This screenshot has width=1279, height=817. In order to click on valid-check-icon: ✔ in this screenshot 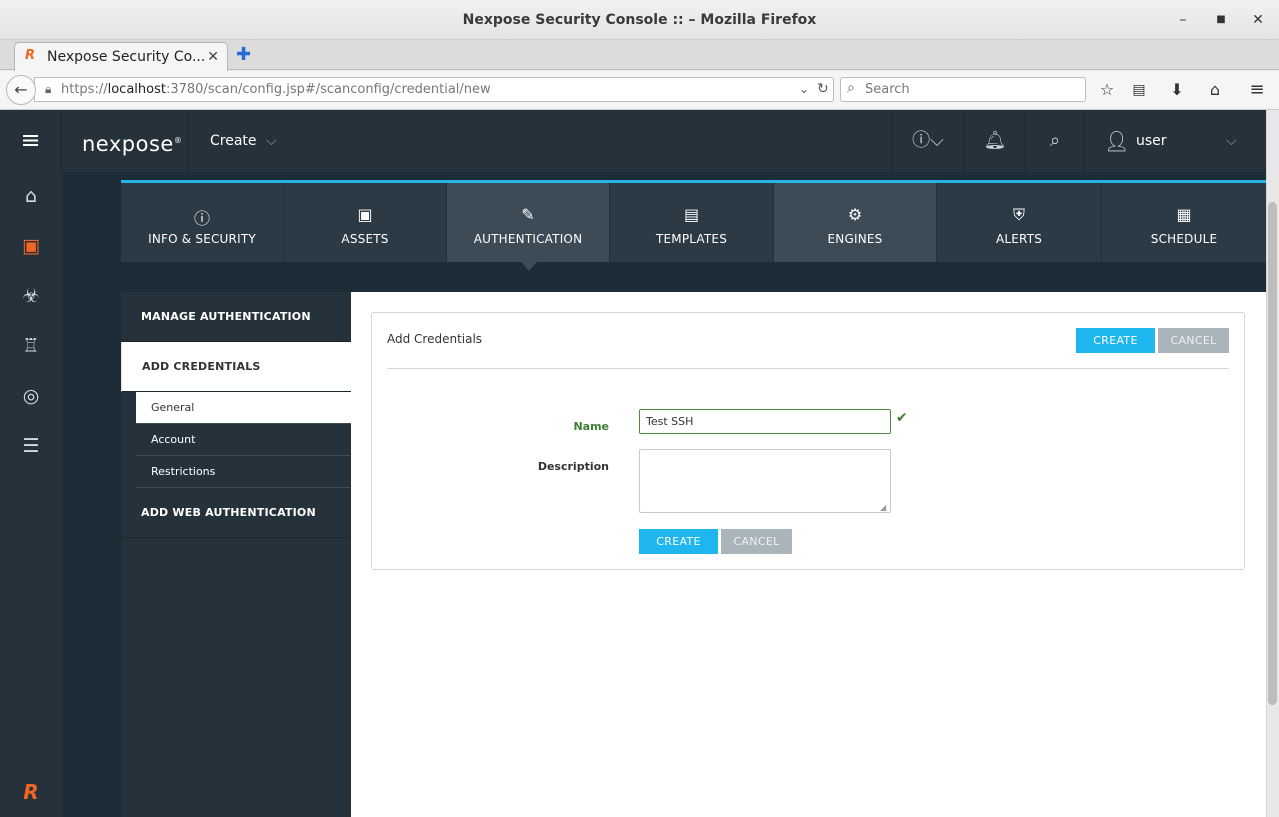, I will do `click(902, 418)`.